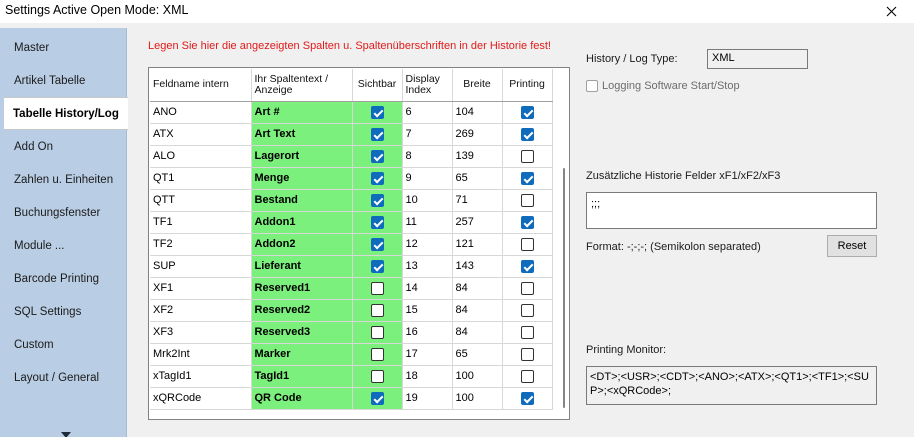 The height and width of the screenshot is (437, 914). I want to click on sidebar-item: Custom, so click(63, 344).